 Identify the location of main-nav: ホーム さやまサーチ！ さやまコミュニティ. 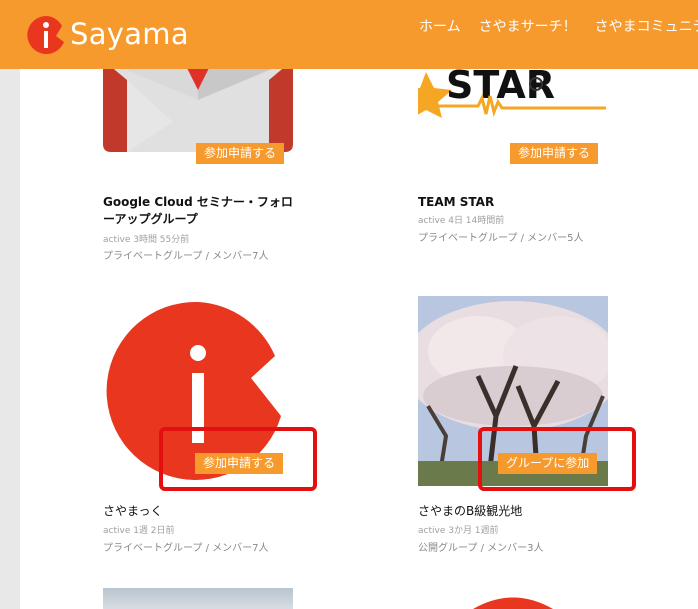
(558, 27).